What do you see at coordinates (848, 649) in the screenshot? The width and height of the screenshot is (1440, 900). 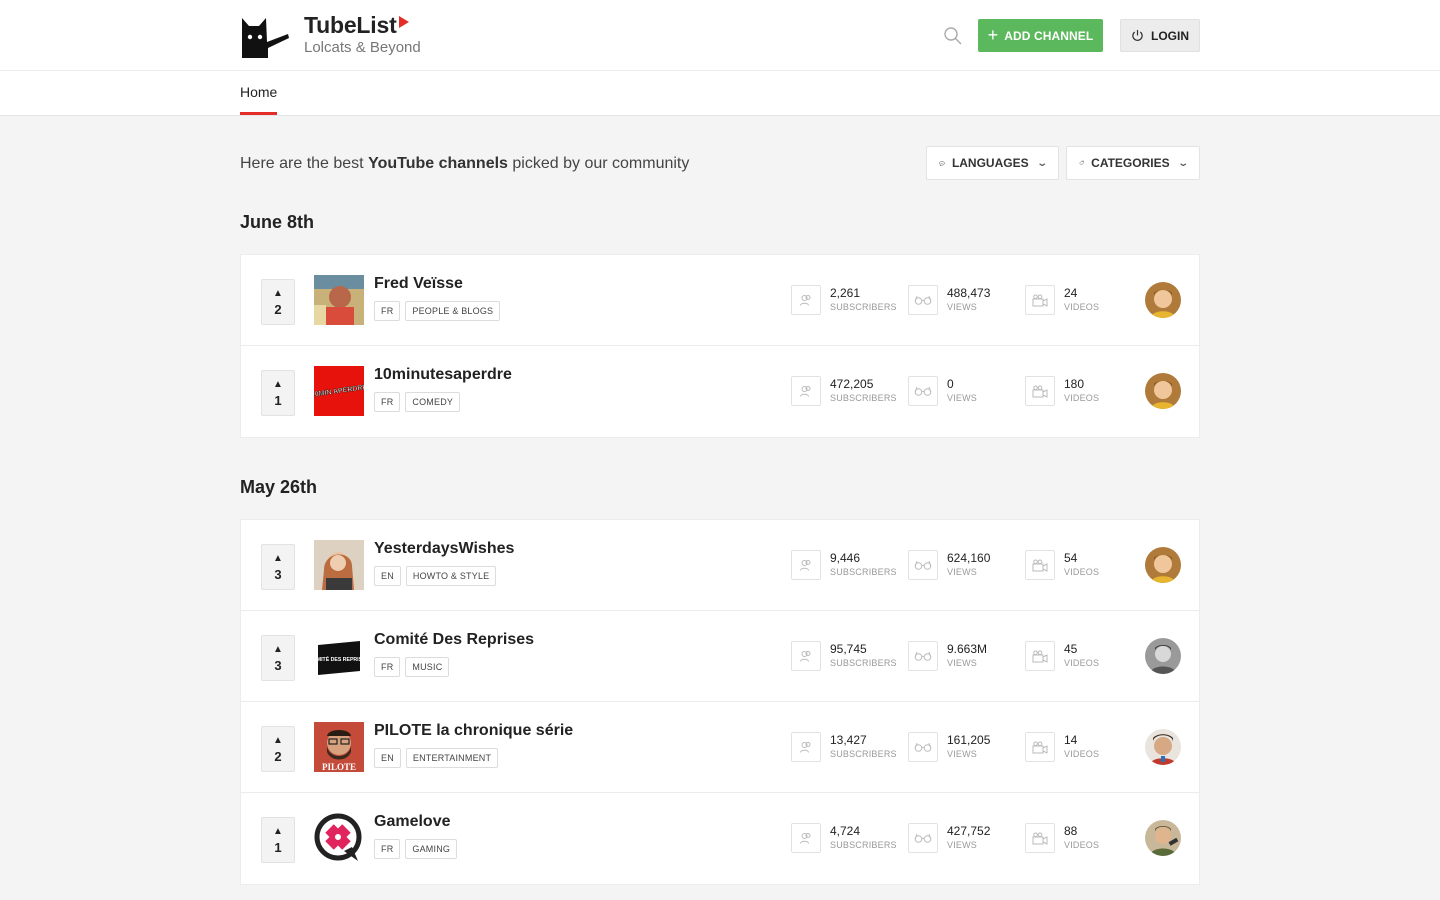 I see `subscribers-value: 95,745` at bounding box center [848, 649].